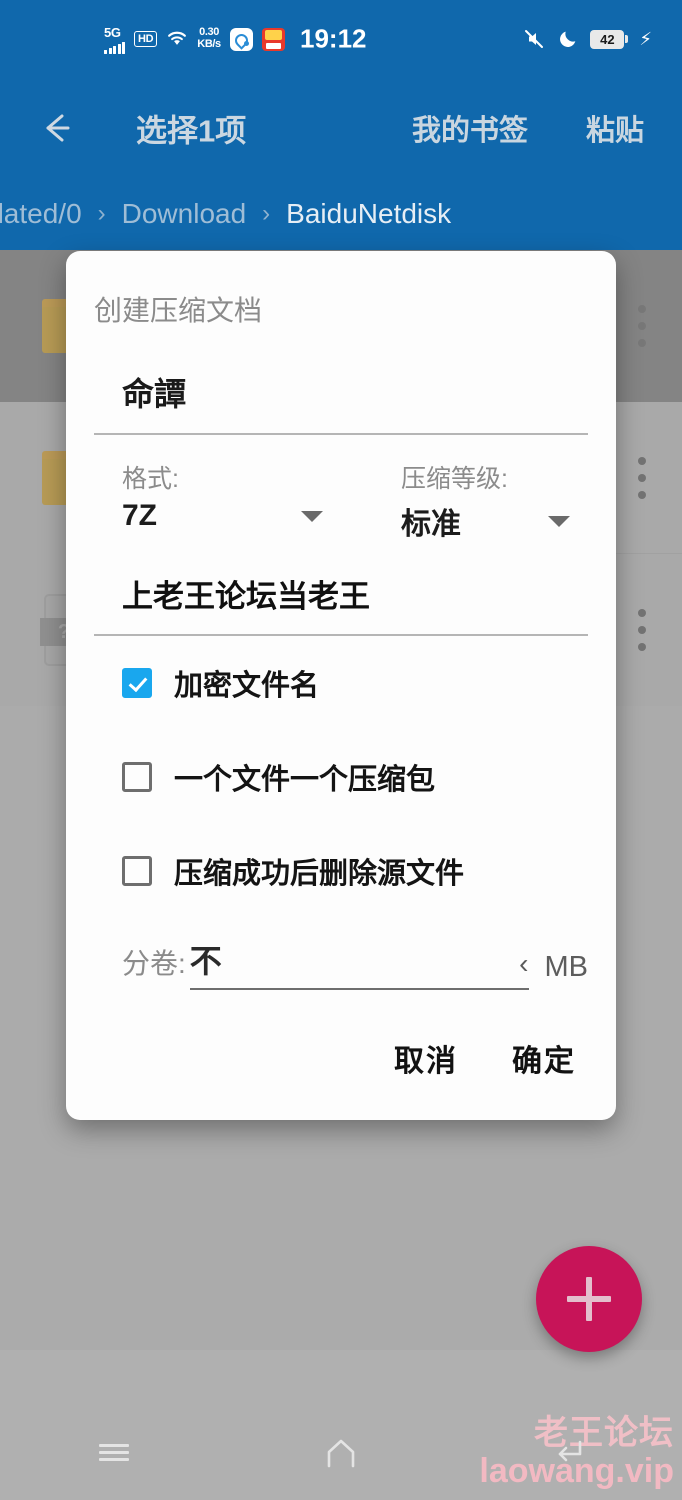  I want to click on battery-level-label: 42, so click(607, 39).